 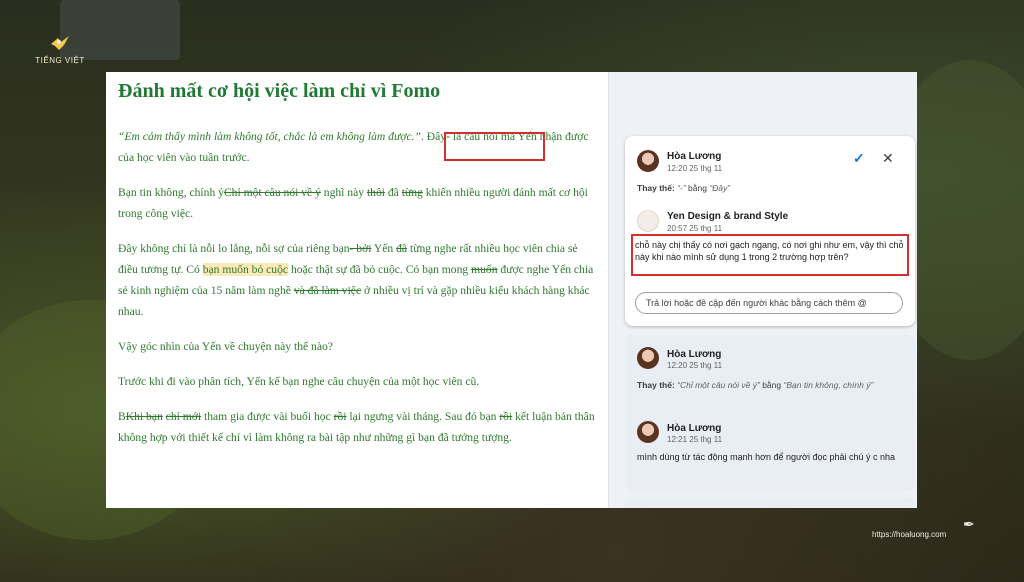 What do you see at coordinates (375, 192) in the screenshot?
I see `deleted-text: thôi` at bounding box center [375, 192].